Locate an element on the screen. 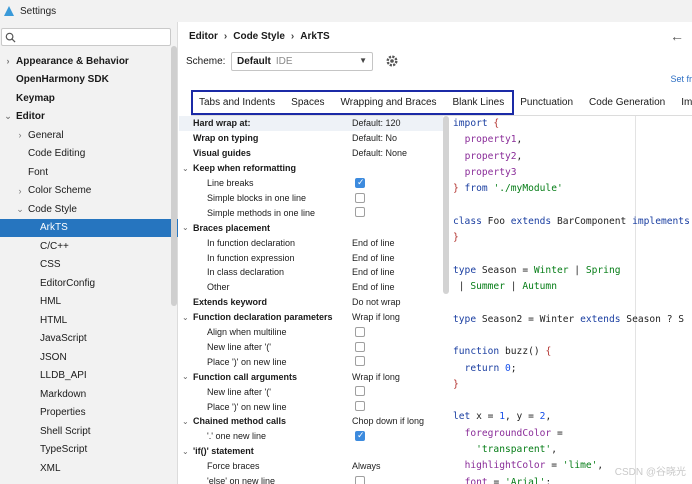  tab-wrapping-and-braces: Wrapping and Braces is located at coordinates (389, 102).